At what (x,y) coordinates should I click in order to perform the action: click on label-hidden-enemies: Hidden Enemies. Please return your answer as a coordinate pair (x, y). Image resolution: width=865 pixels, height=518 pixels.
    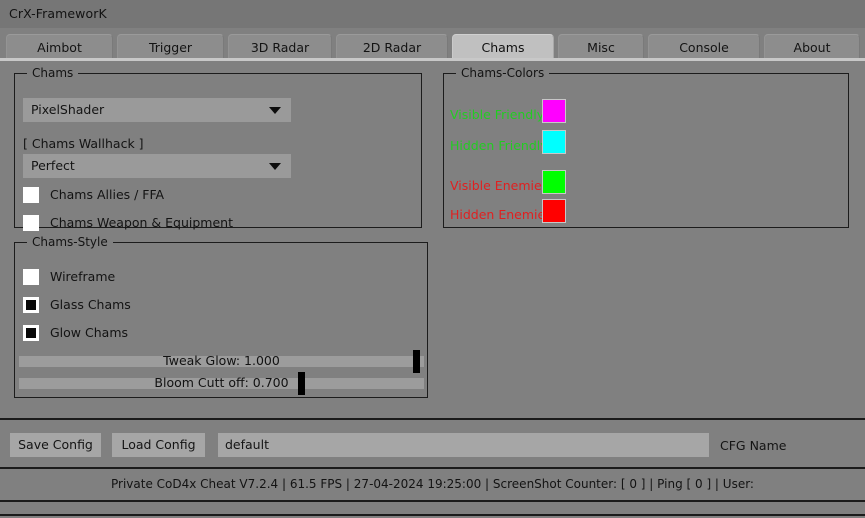
    Looking at the image, I should click on (501, 214).